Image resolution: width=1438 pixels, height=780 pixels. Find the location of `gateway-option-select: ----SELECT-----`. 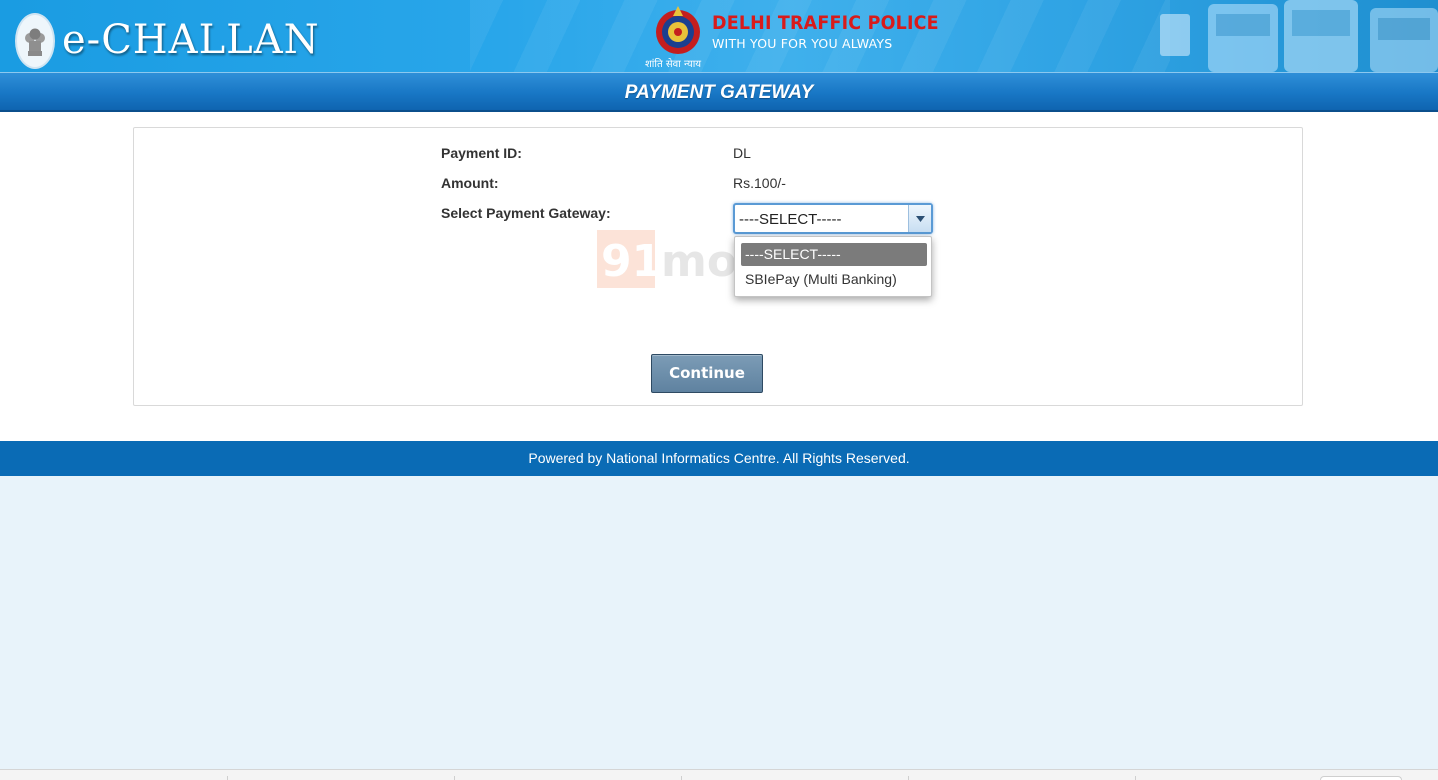

gateway-option-select: ----SELECT----- is located at coordinates (834, 254).